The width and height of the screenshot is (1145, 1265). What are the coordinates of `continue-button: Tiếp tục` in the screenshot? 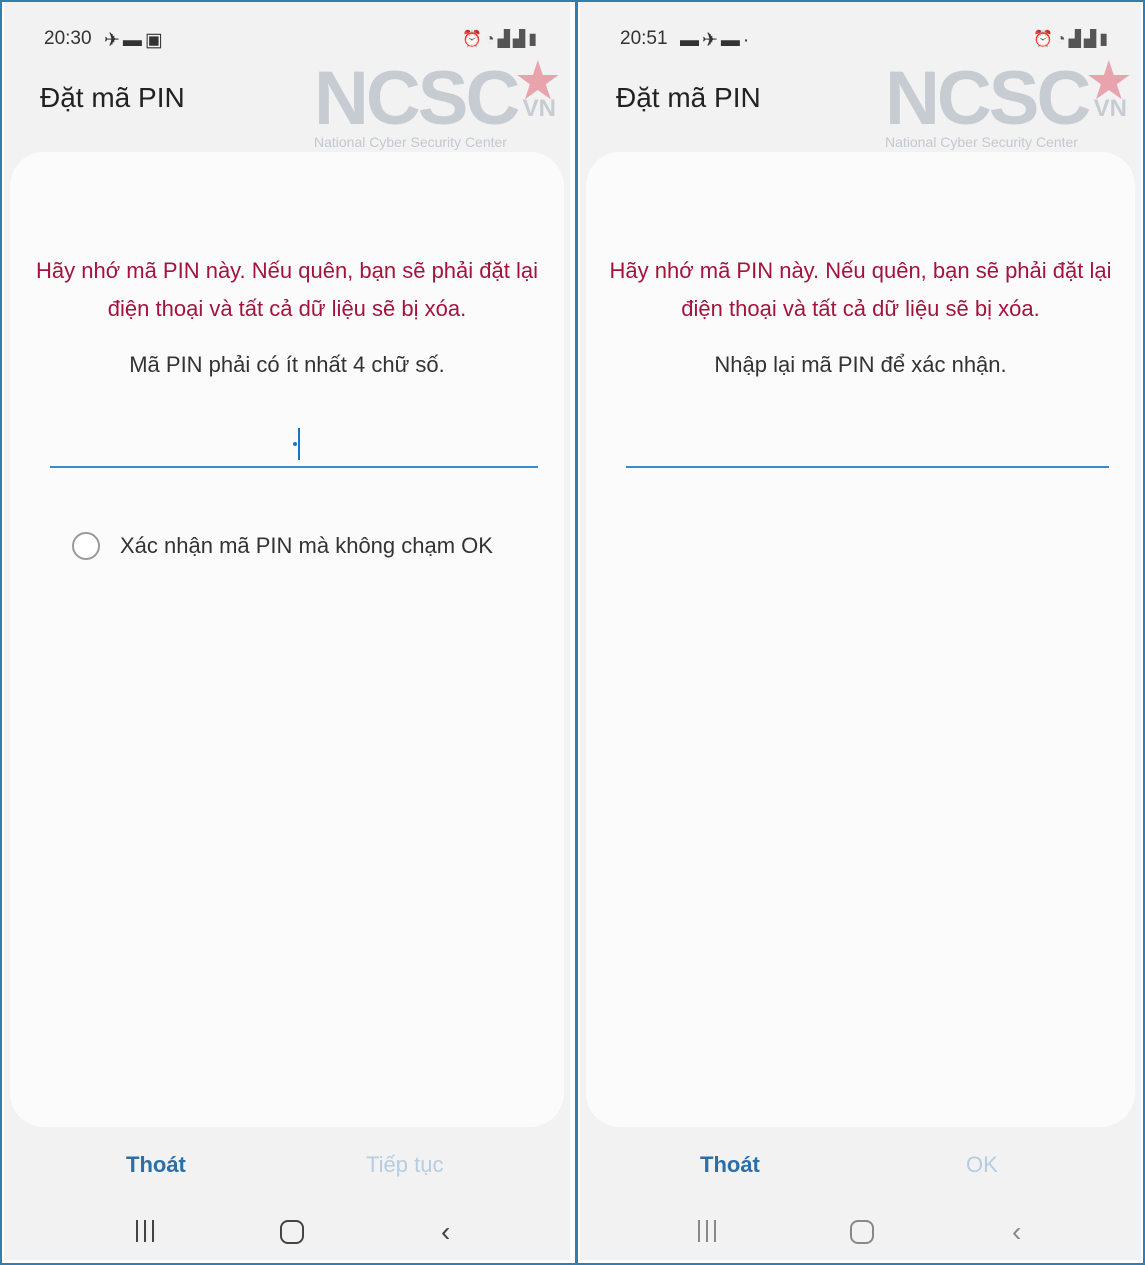 It's located at (404, 1165).